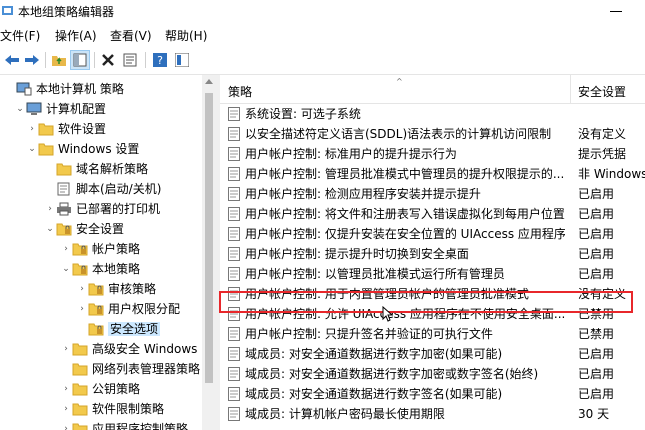 Image resolution: width=645 pixels, height=430 pixels. Describe the element at coordinates (144, 309) in the screenshot. I see `tree-item-label: 用户权限分配` at that location.